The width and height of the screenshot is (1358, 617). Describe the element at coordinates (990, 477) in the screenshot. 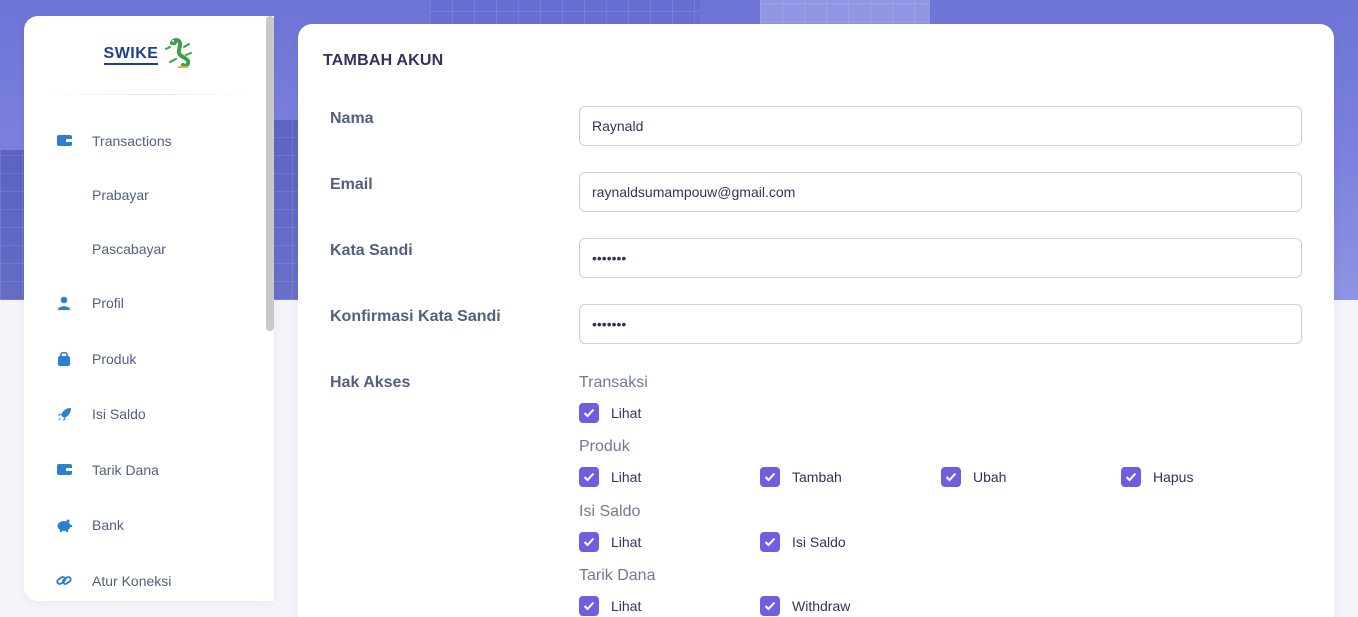

I see `checkbox-label: Ubah` at that location.